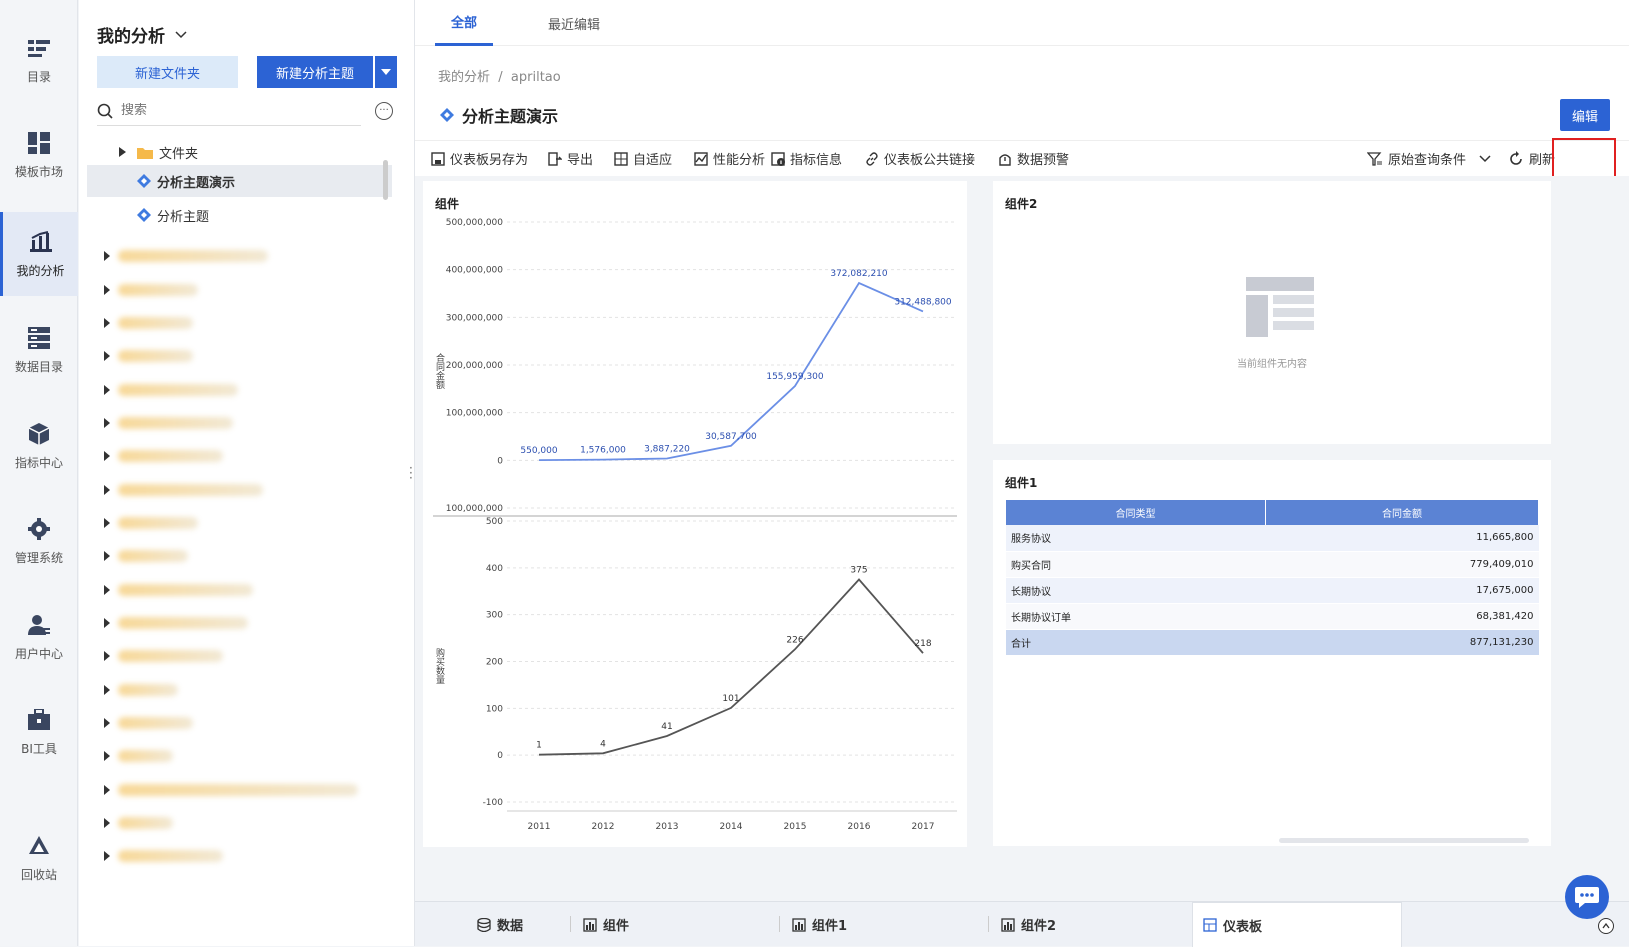  I want to click on nav-user-center: 用户中心, so click(39, 637).